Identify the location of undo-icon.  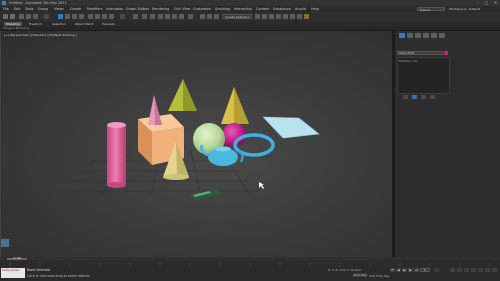
(5, 16).